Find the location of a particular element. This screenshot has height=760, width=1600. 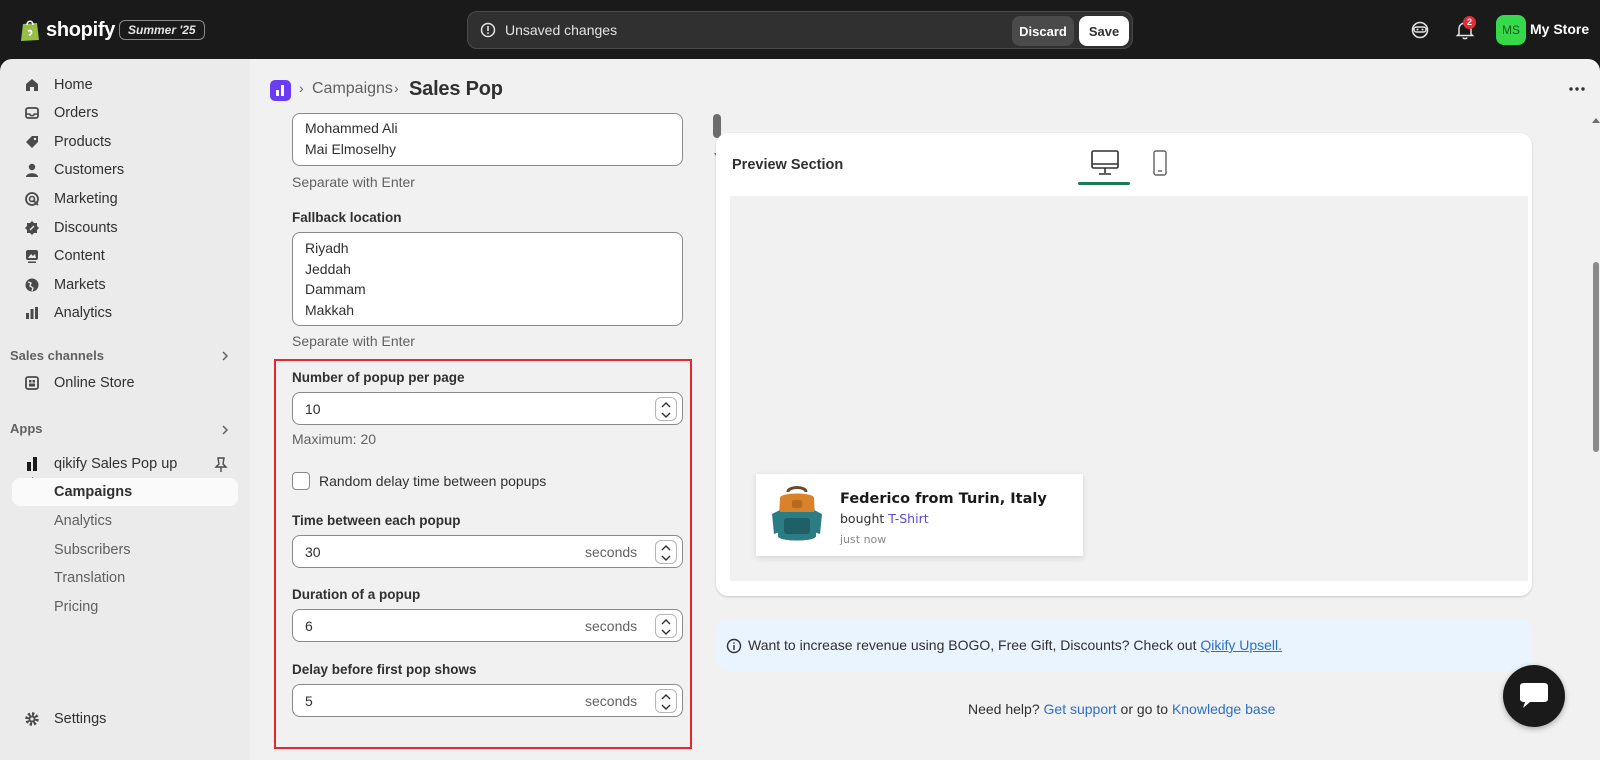

fallback-location-label: Fallback location is located at coordinates (347, 217).